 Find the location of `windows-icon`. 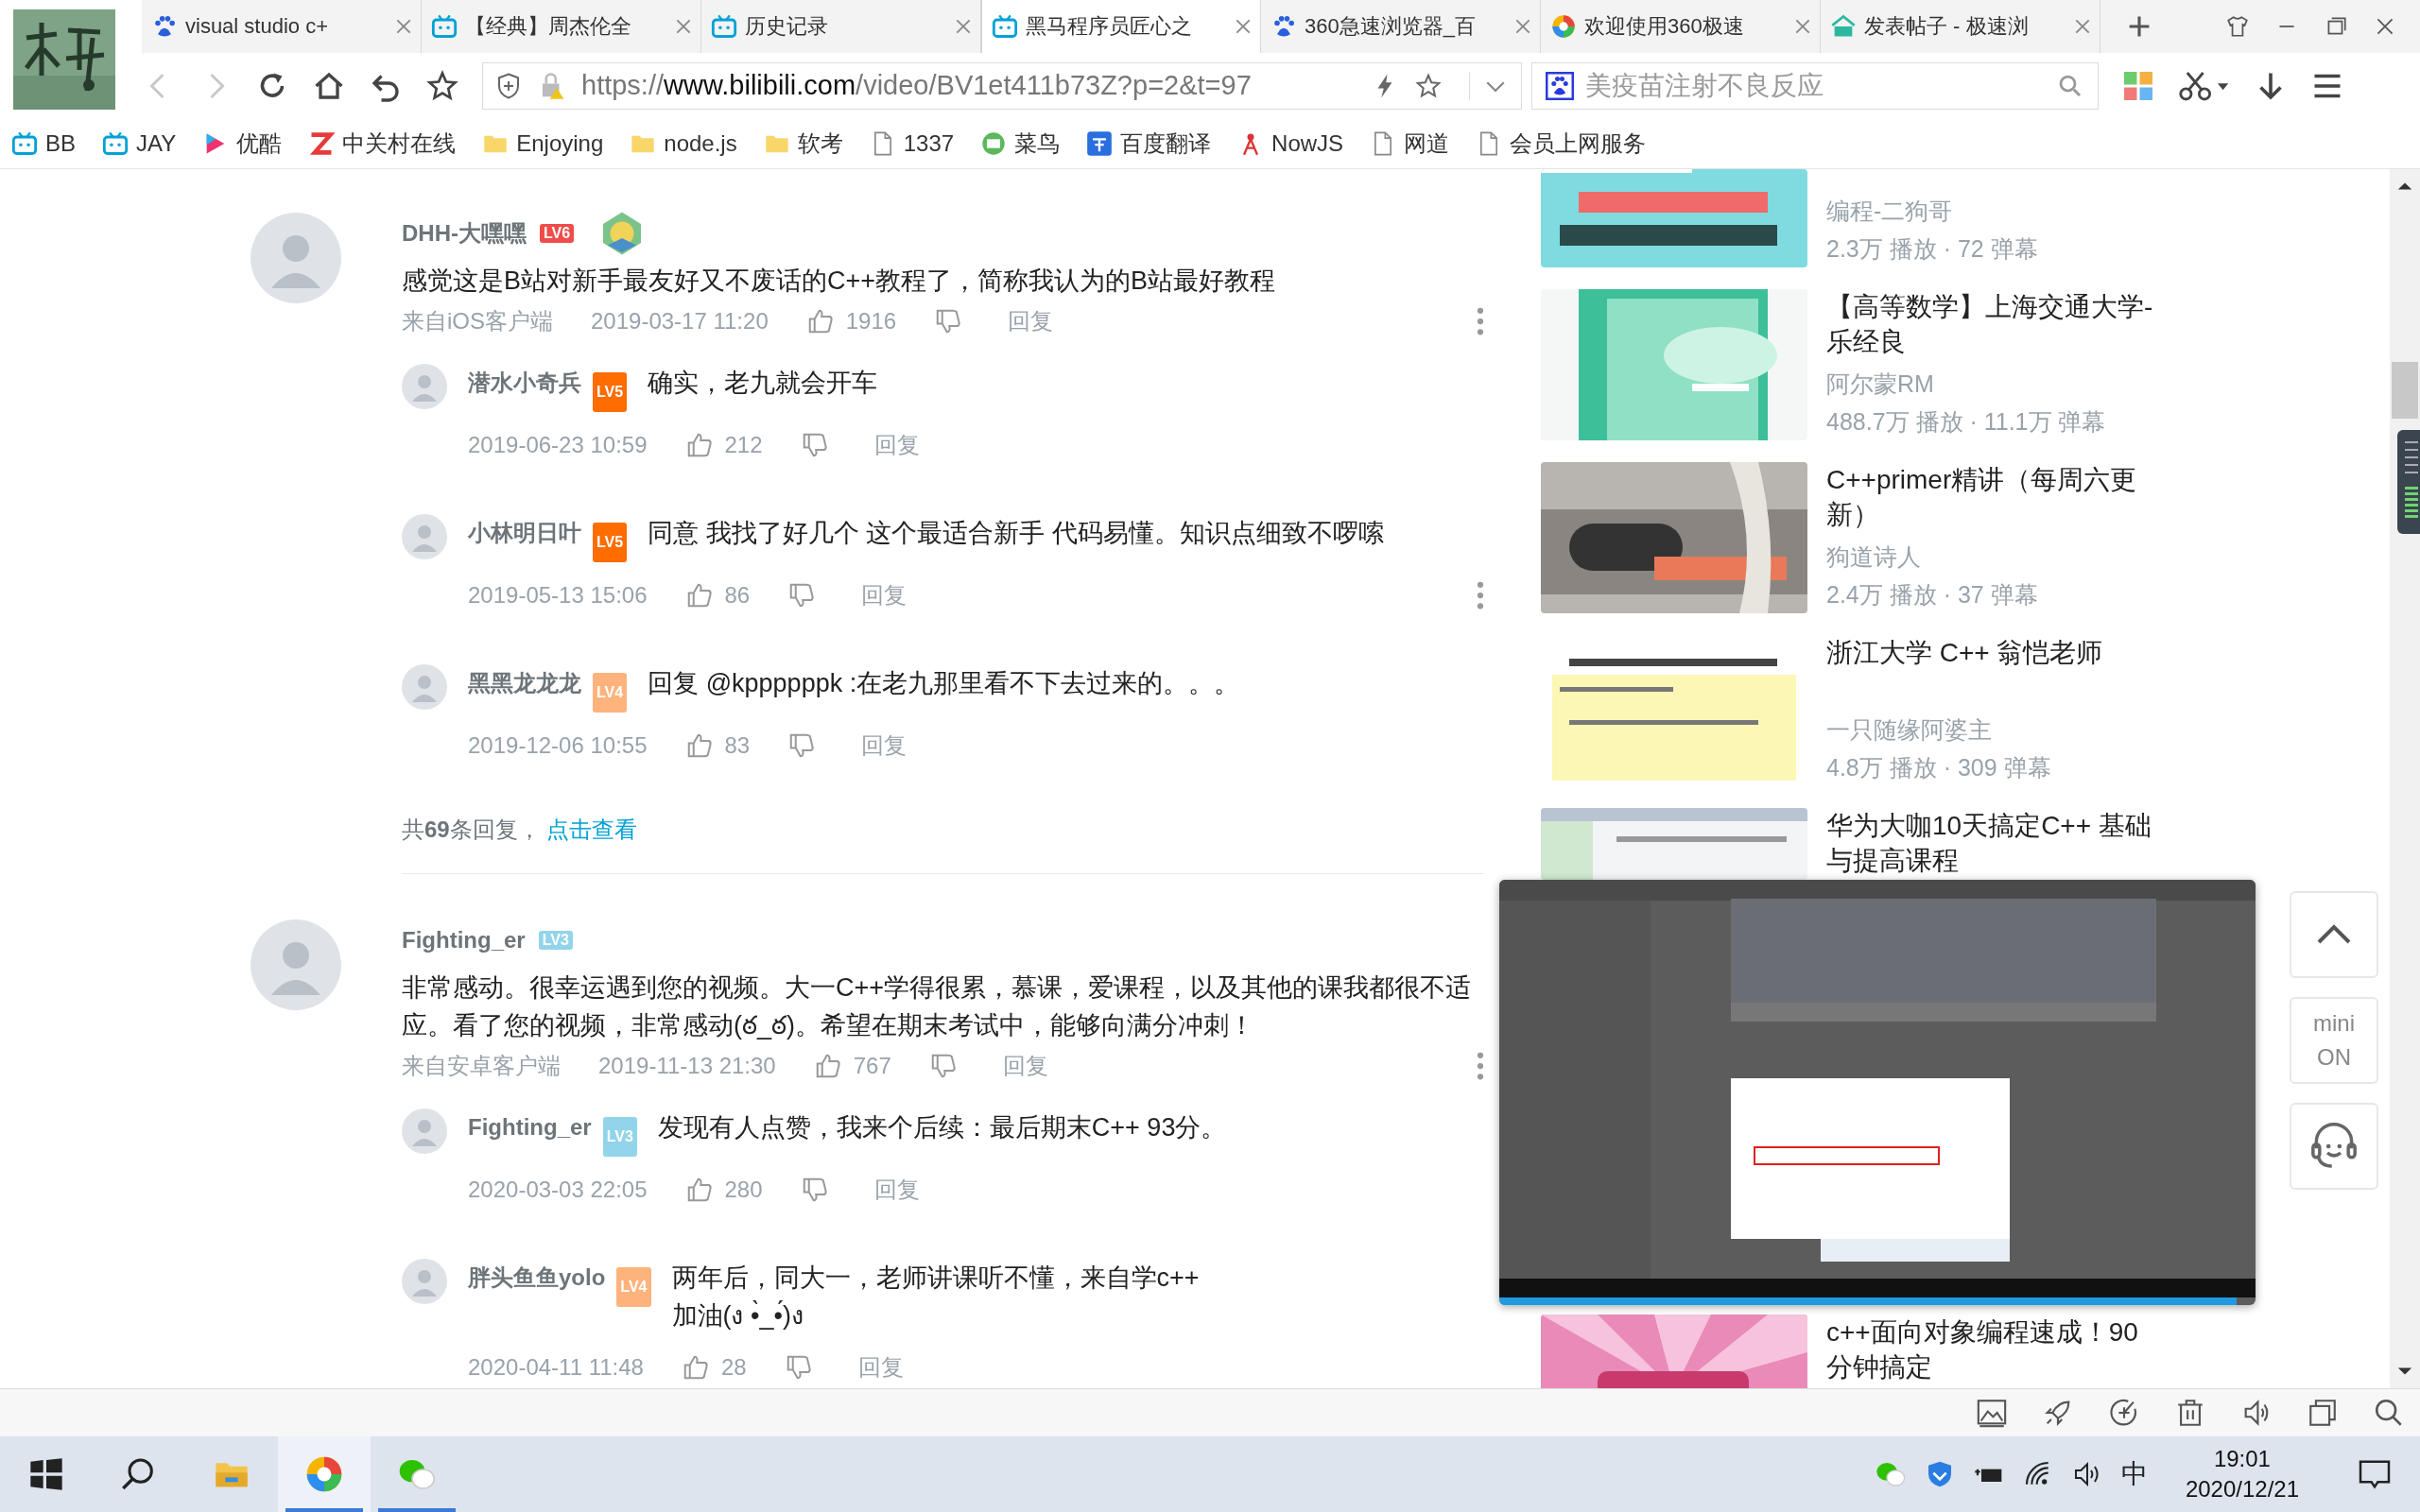

windows-icon is located at coordinates (46, 1474).